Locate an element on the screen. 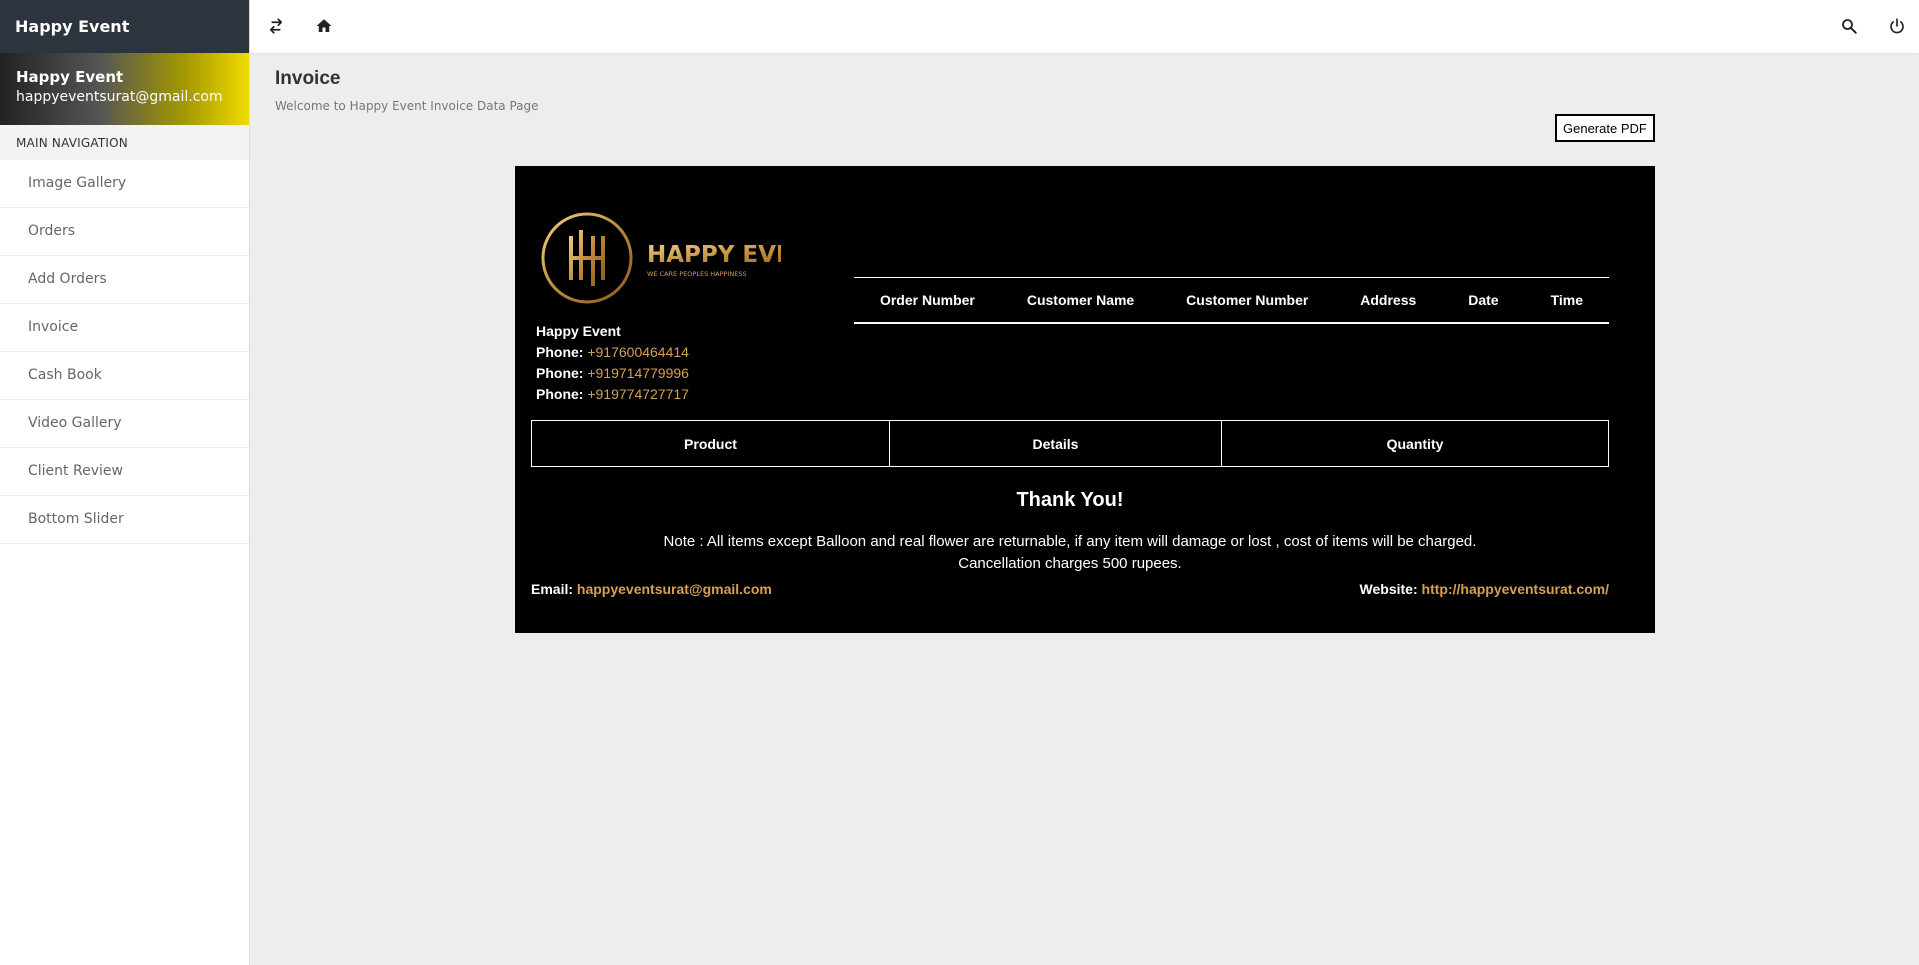 The image size is (1919, 965). thank-you-text: Thank You! is located at coordinates (1070, 500).